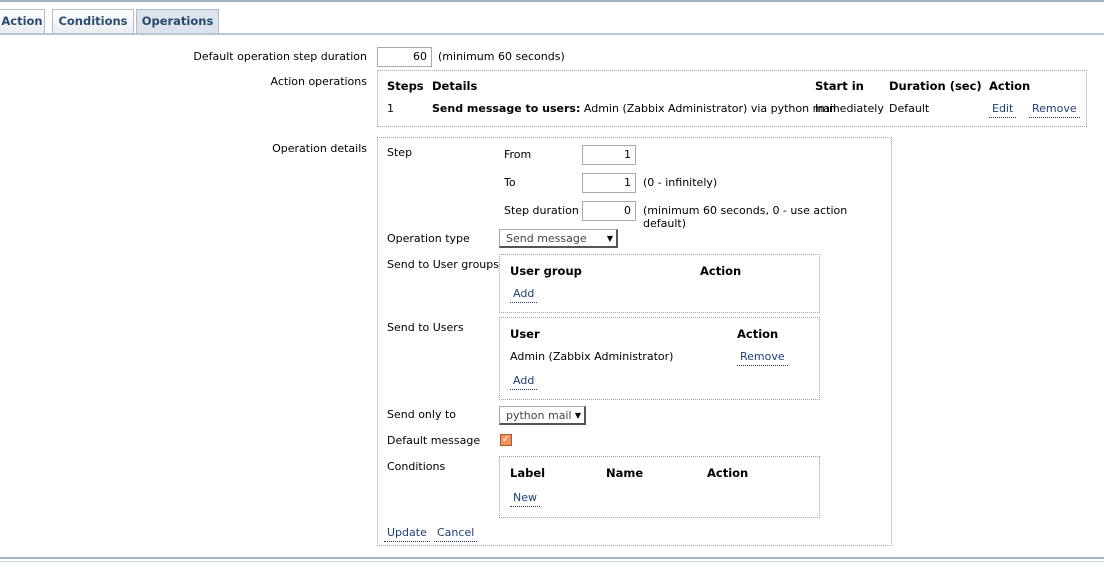 The width and height of the screenshot is (1104, 567). I want to click on send-to-user-groups-label: Send to User groups, so click(443, 264).